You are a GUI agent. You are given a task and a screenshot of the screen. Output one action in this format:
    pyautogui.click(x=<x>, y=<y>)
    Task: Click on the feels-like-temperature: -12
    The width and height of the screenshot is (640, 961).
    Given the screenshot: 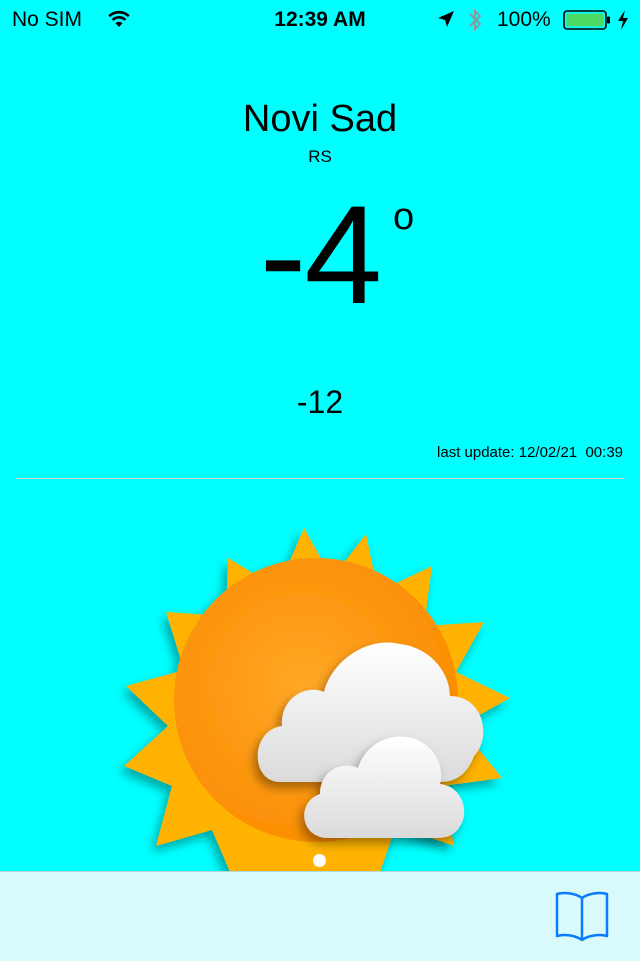 What is the action you would take?
    pyautogui.click(x=320, y=402)
    